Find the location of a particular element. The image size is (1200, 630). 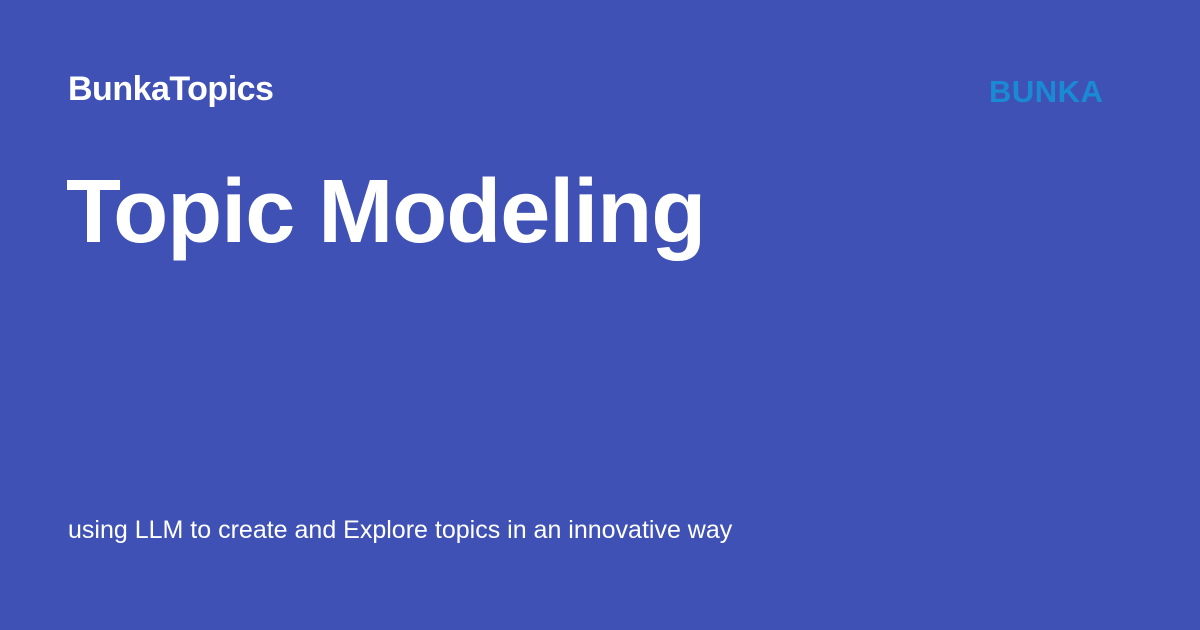

brand-logo: BUNKA is located at coordinates (1046, 91).